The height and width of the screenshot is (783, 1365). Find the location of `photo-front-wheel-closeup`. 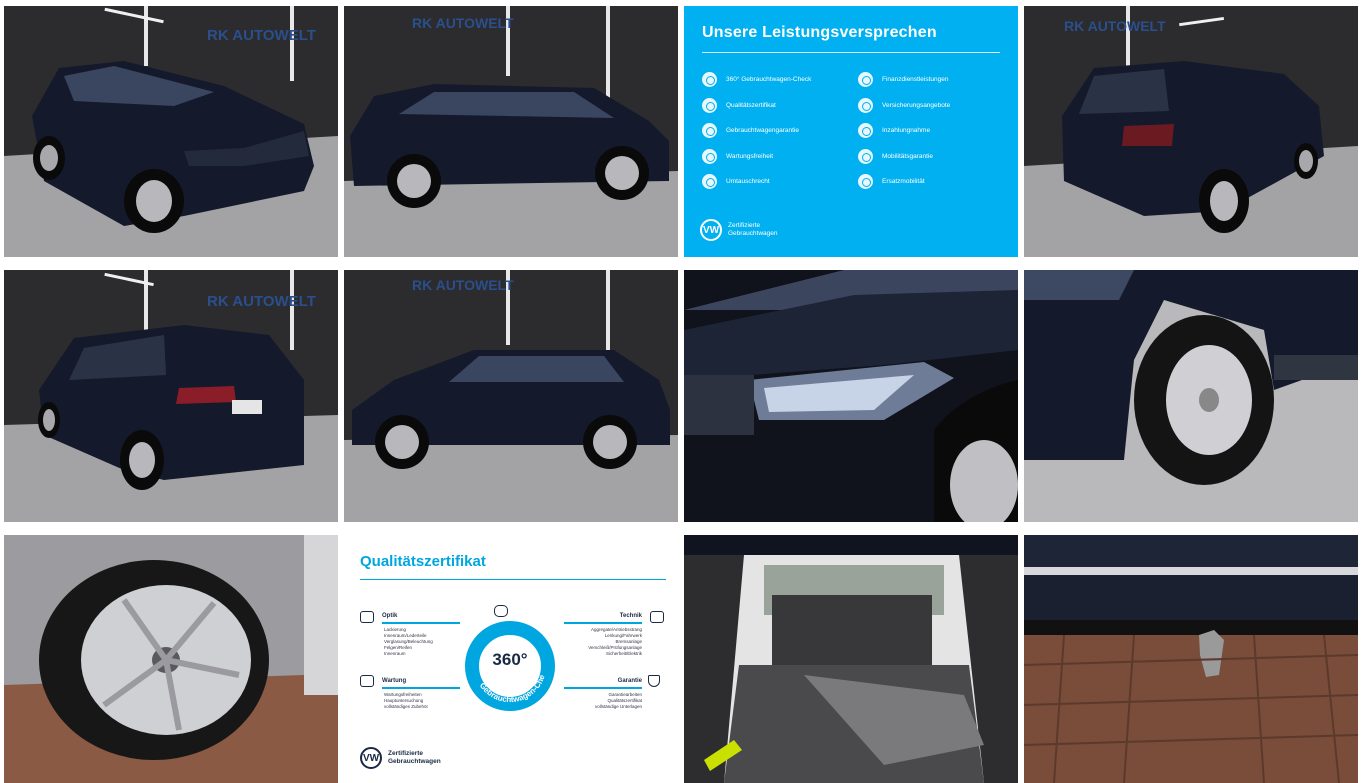

photo-front-wheel-closeup is located at coordinates (171, 659).